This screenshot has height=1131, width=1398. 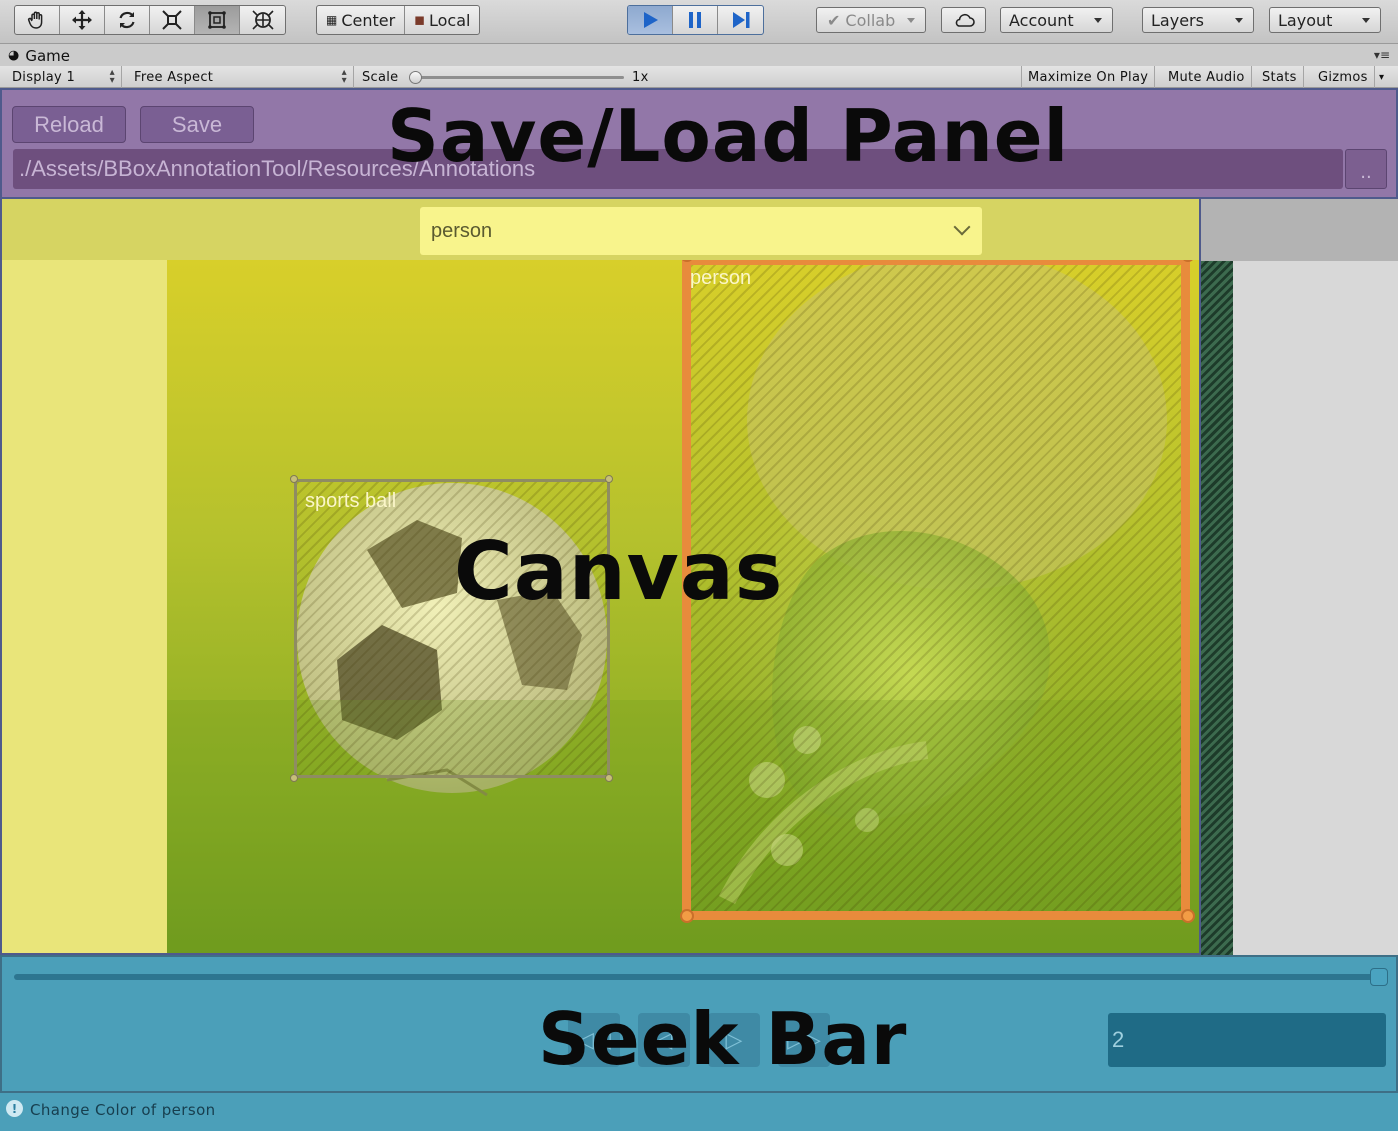 What do you see at coordinates (450, 20) in the screenshot?
I see `pivot-local-label: Local` at bounding box center [450, 20].